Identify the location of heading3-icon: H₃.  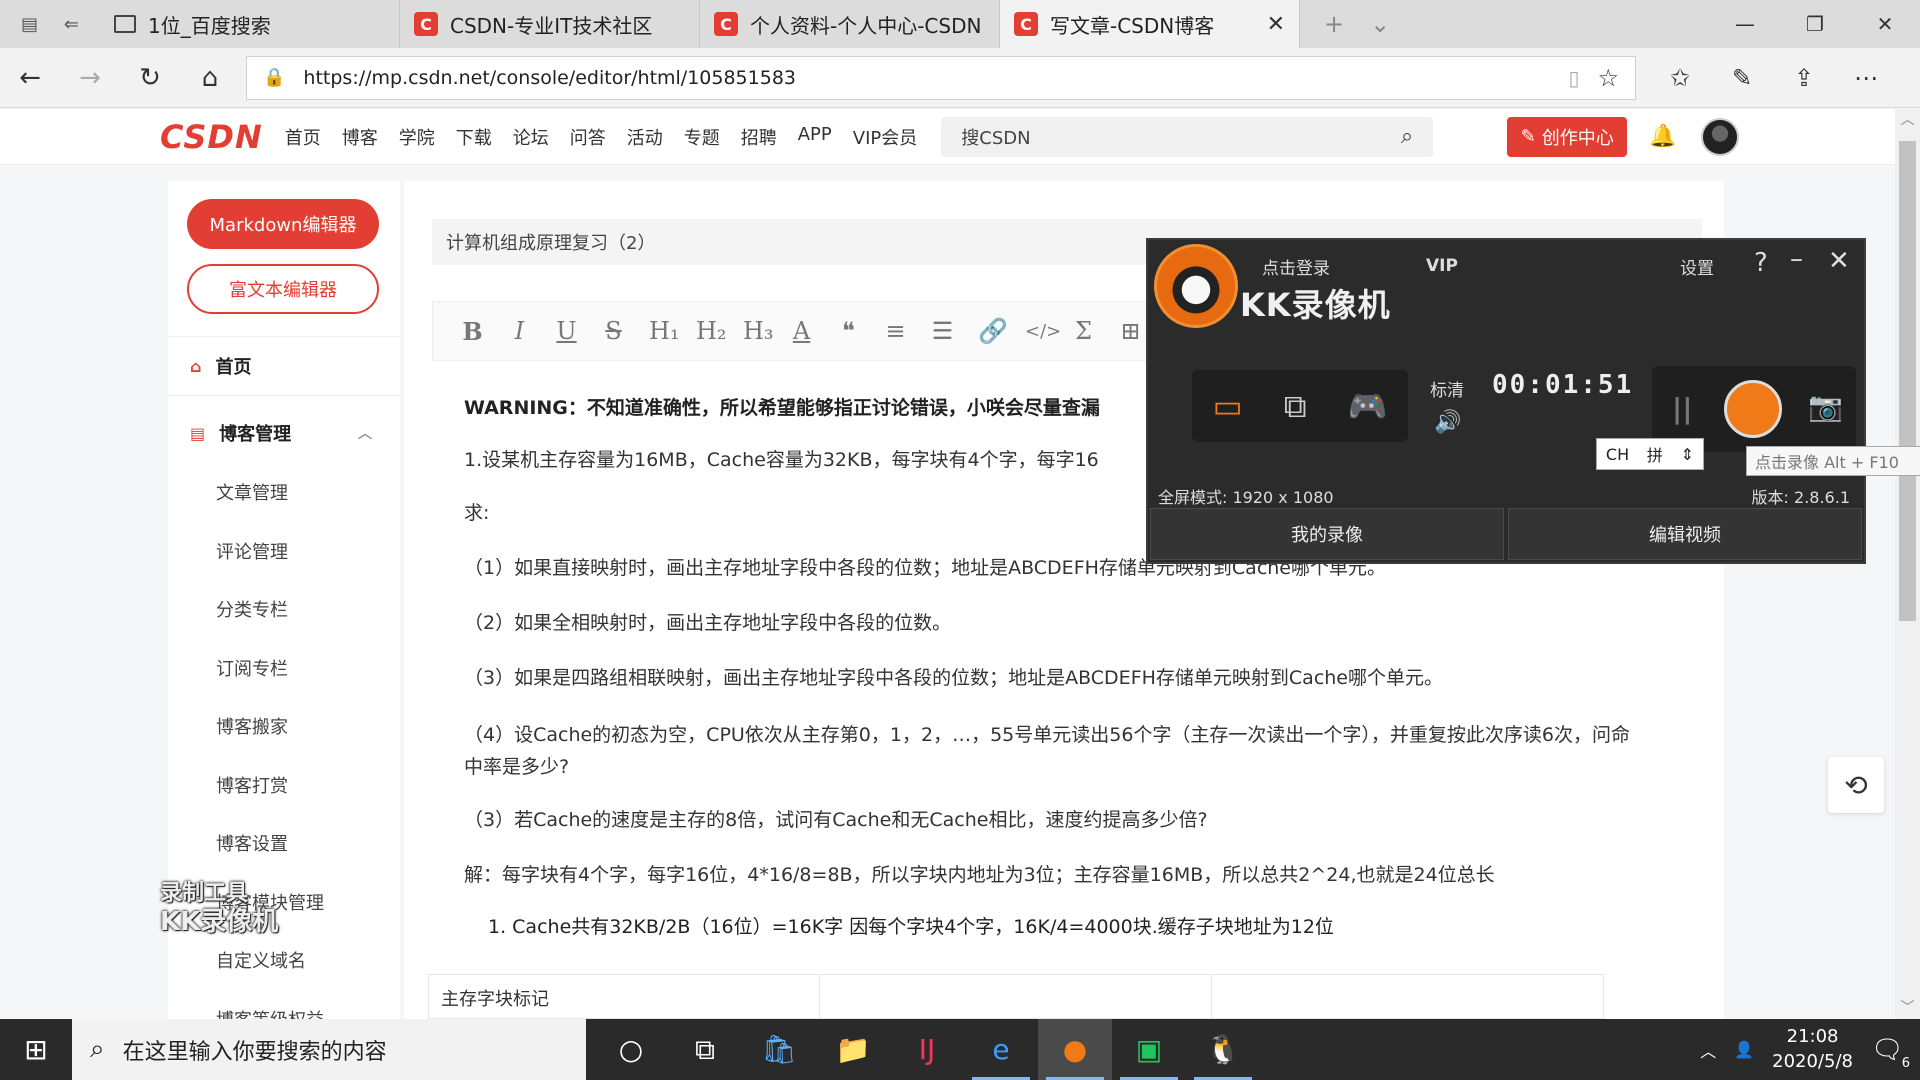
(758, 331).